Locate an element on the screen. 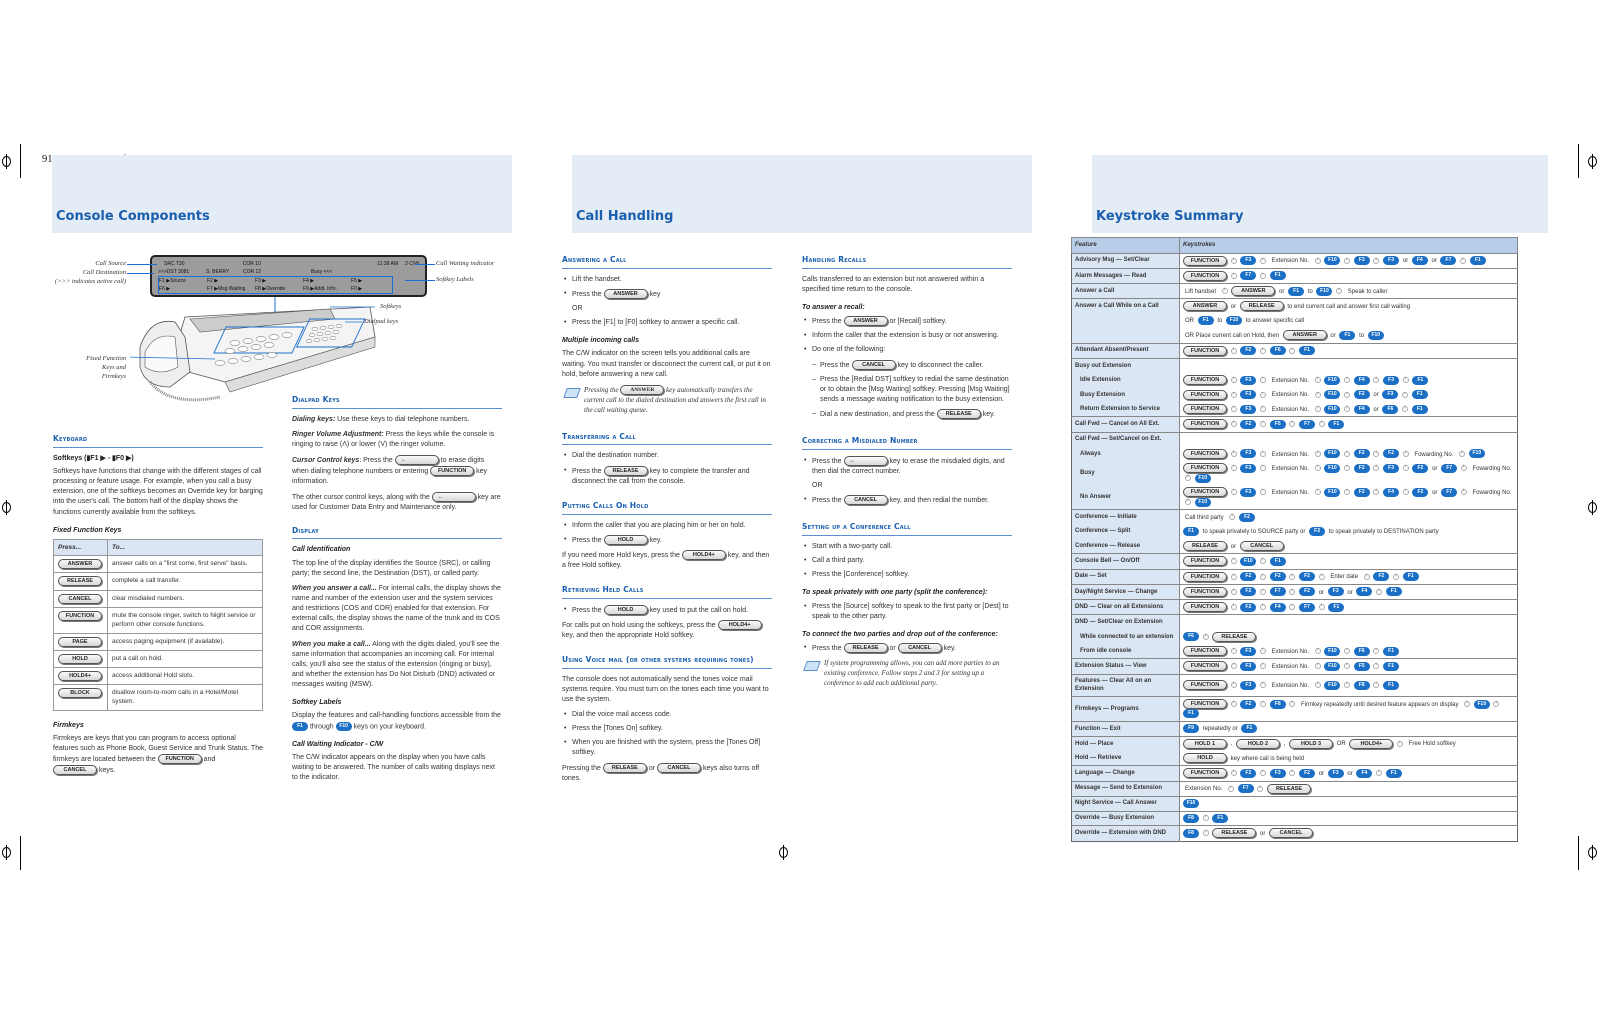 Image resolution: width=1600 pixels, height=1036 pixels. keystrokes-cell: FUNCTION F2 F3 F2 or F3 or F4 F1 is located at coordinates (1348, 773).